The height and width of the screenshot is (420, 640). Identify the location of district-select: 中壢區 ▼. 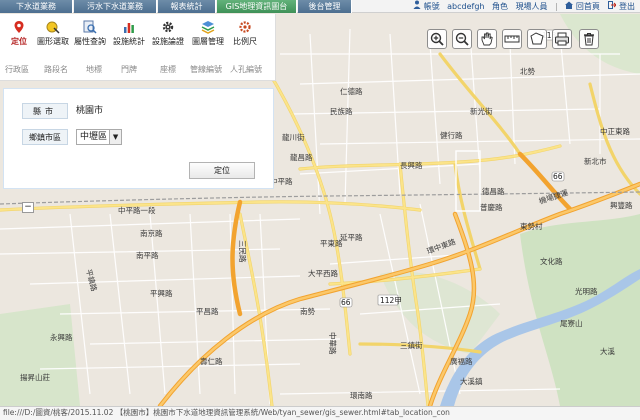
(99, 137).